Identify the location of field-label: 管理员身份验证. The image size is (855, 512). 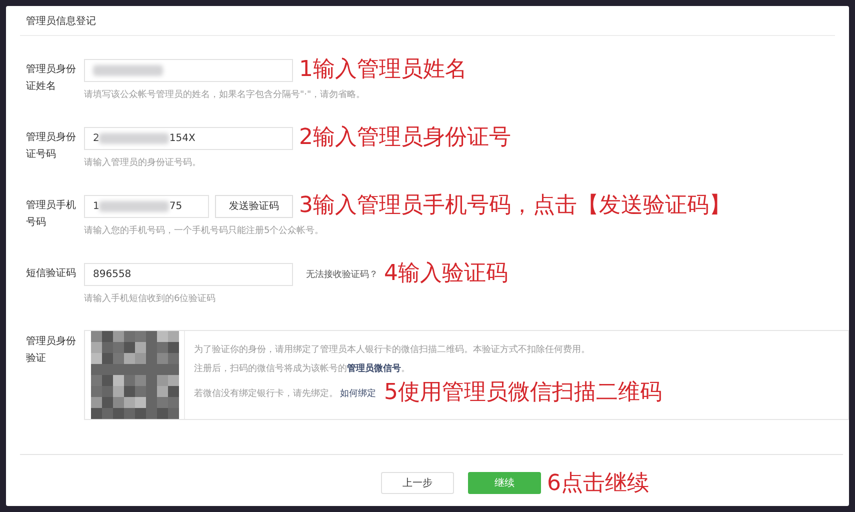
(51, 350).